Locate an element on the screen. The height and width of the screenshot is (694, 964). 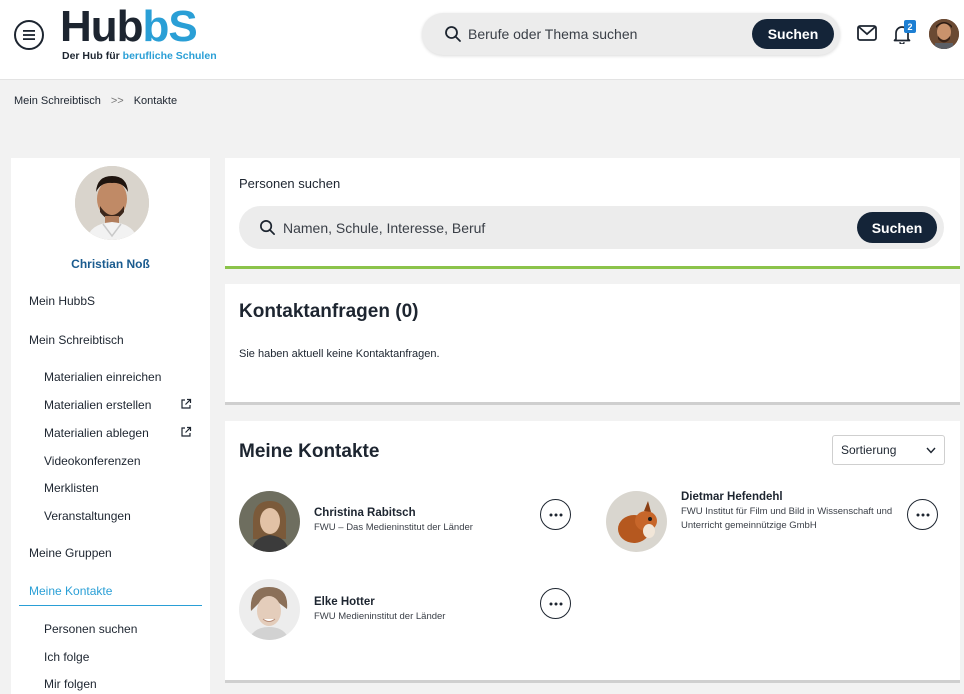
people-search-panel: Personen suchen Suchen is located at coordinates (592, 213).